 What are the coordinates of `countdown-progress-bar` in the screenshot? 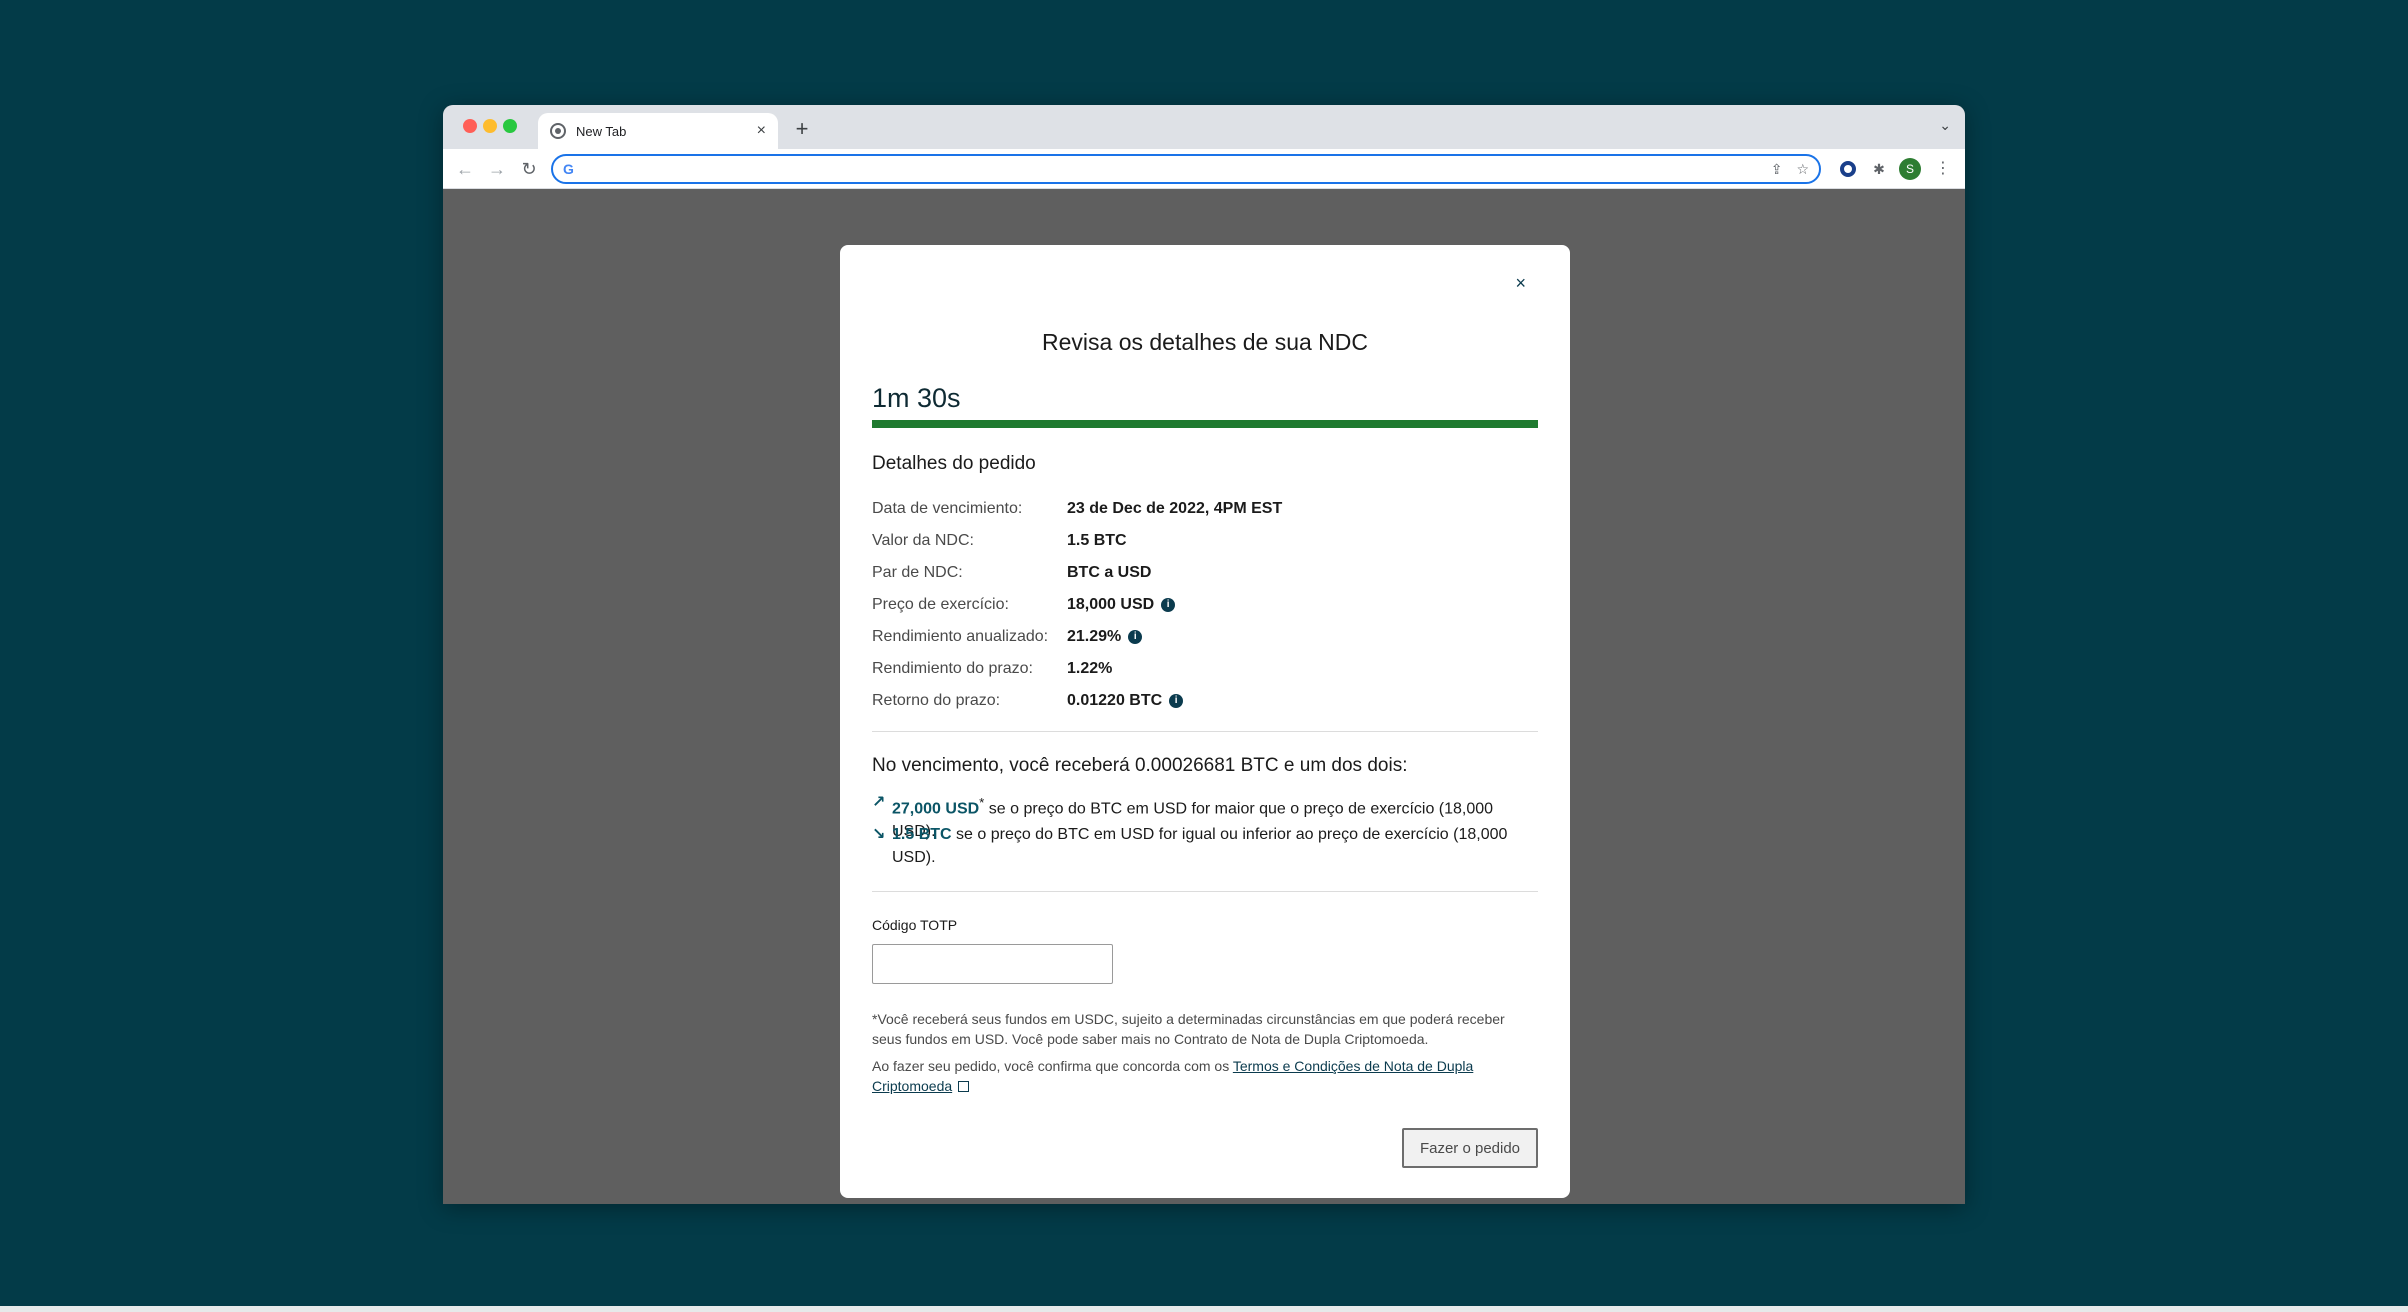 It's located at (1205, 424).